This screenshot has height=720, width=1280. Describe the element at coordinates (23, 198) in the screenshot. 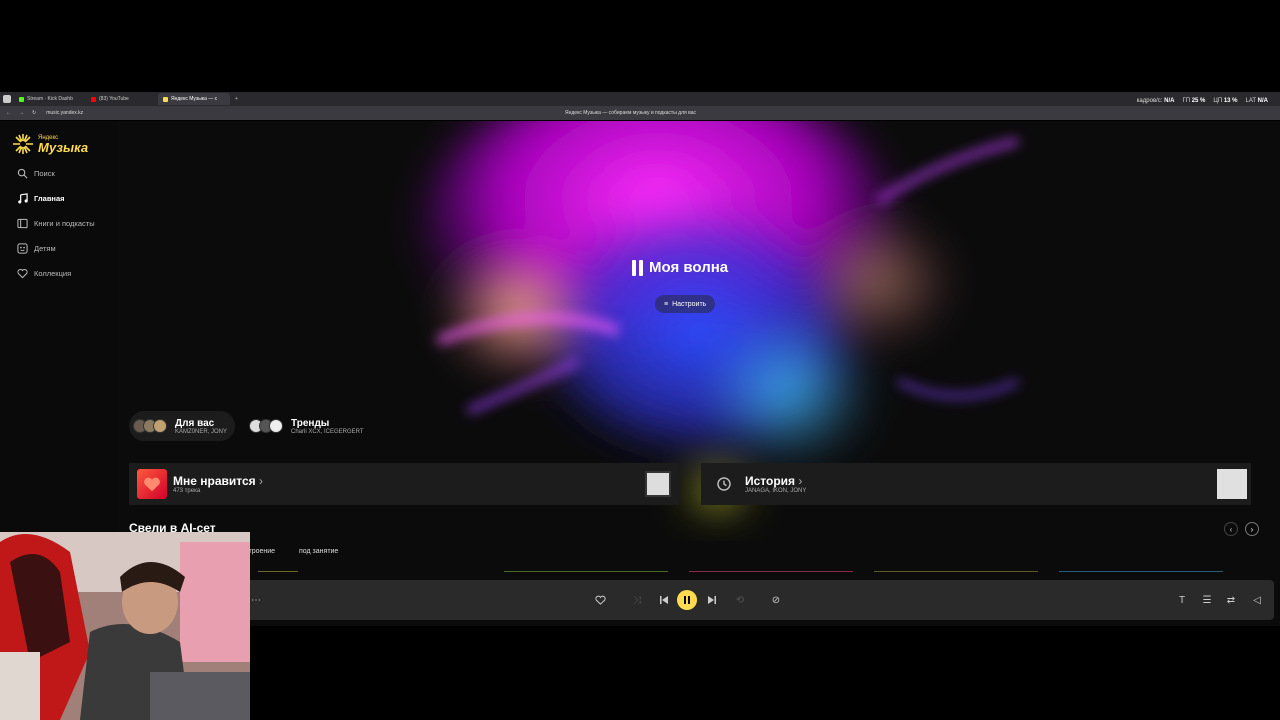

I see `music-note-icon` at that location.